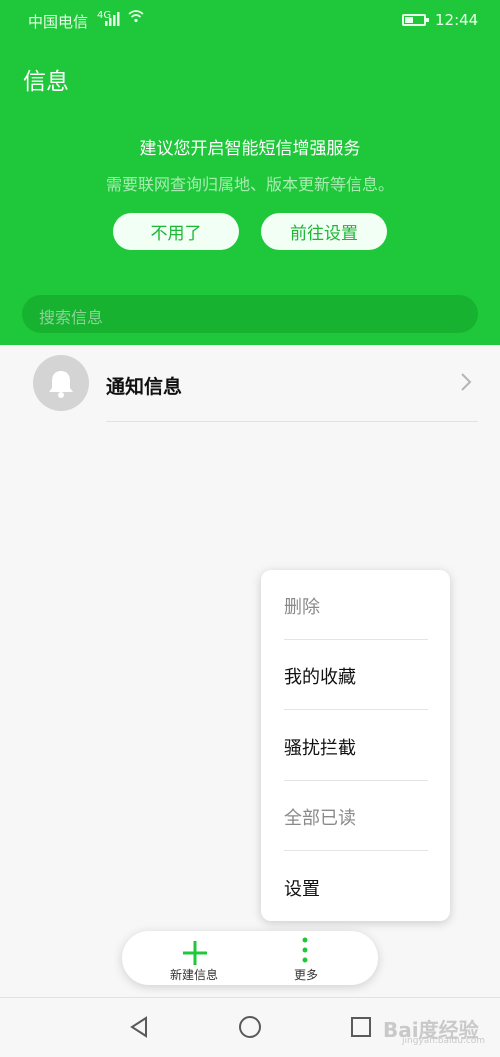 Image resolution: width=500 pixels, height=1057 pixels. I want to click on conversation-item-notifications: 通知信息, so click(250, 386).